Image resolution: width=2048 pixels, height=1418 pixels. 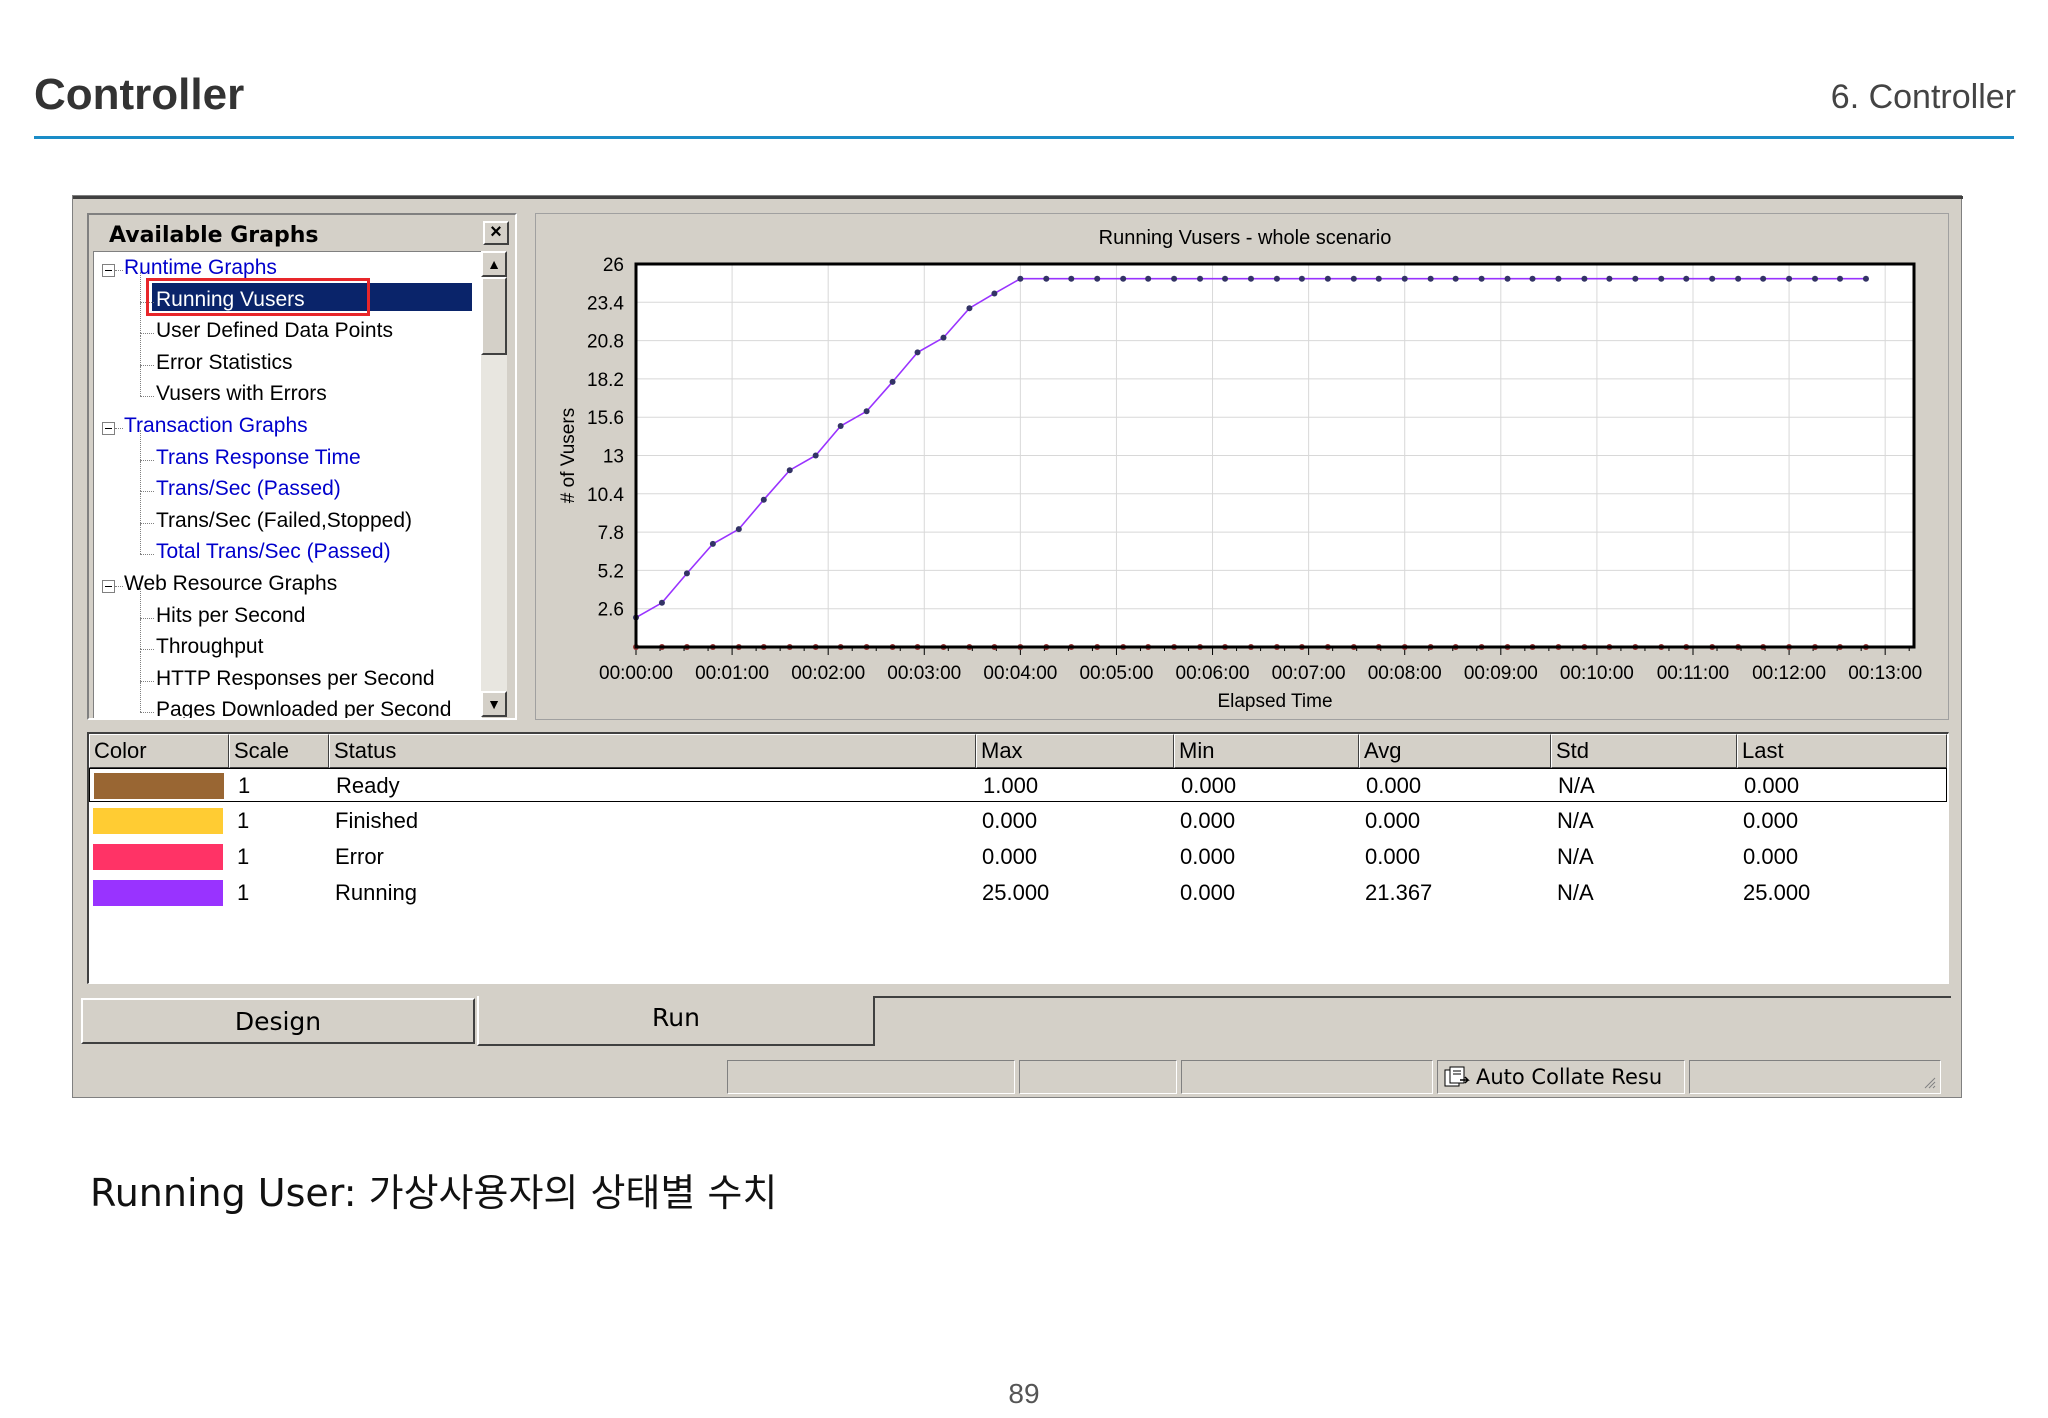 I want to click on tree-item-label: Total Trans/Sec (Passed), so click(x=273, y=552).